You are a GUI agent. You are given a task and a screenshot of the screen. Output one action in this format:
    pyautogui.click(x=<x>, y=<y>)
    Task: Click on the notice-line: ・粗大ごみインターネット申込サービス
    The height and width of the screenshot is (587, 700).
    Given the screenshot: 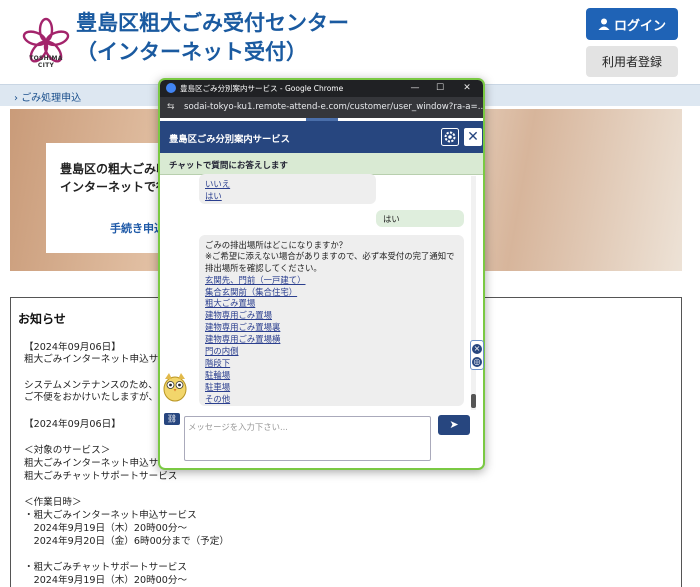 What is the action you would take?
    pyautogui.click(x=110, y=515)
    